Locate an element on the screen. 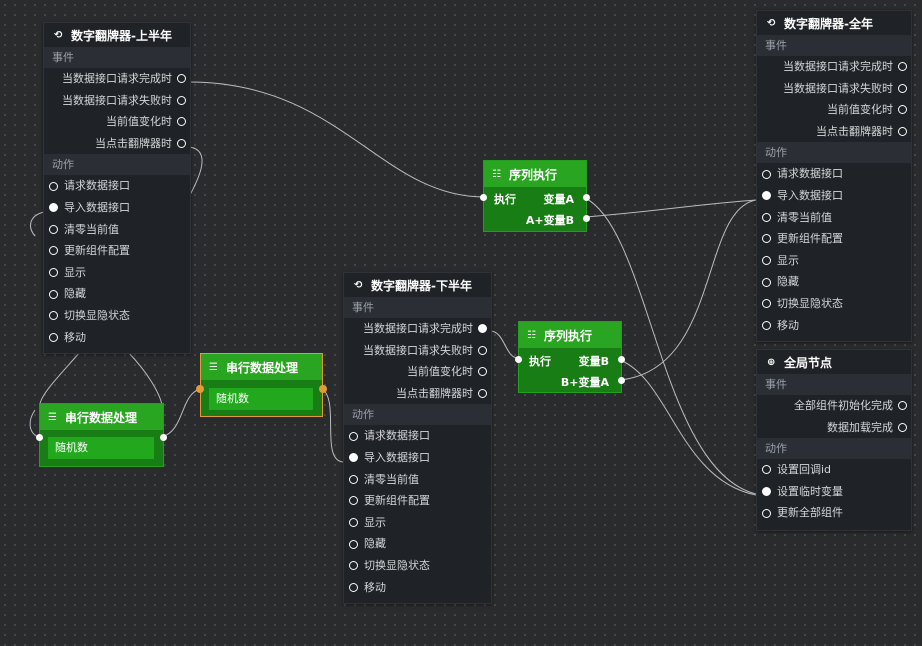 The height and width of the screenshot is (646, 922). node-sequence-middle: ☷ 序列执行 执行 变量B B+变量A is located at coordinates (570, 357).